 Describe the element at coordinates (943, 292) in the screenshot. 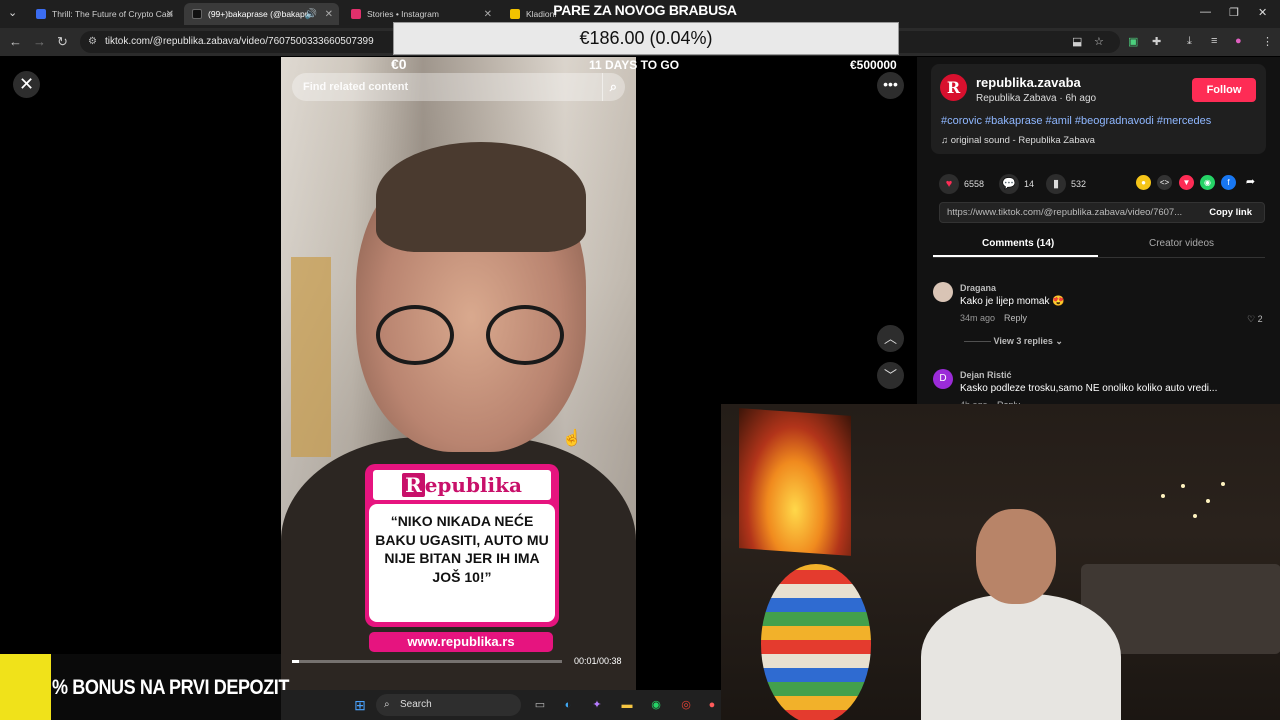

I see `avatar` at that location.